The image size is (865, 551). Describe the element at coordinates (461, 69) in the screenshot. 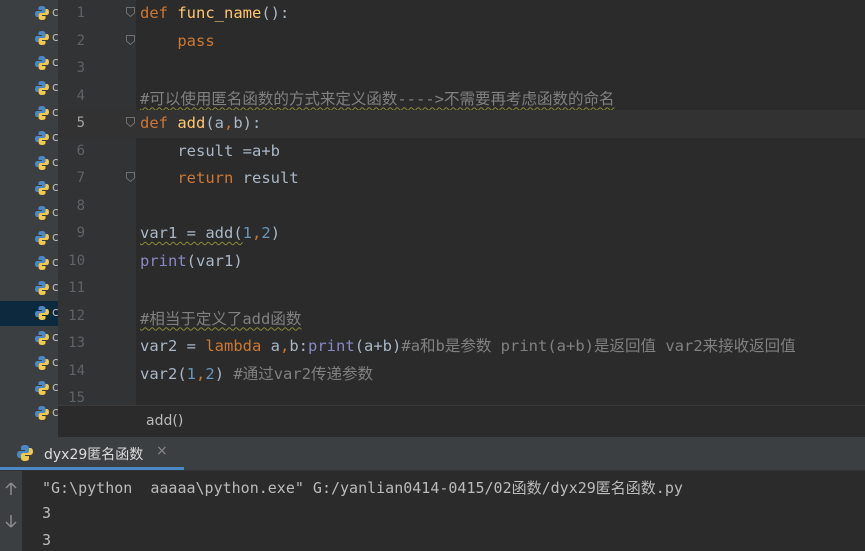

I see `code-line: 3` at that location.